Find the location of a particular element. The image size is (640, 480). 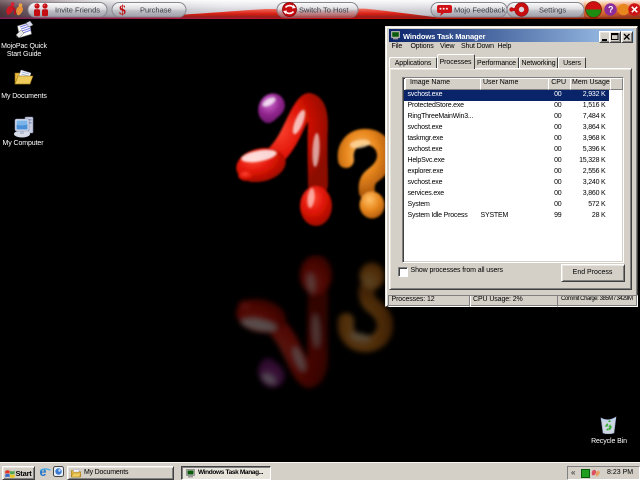

svg-text: e is located at coordinates (43, 472).